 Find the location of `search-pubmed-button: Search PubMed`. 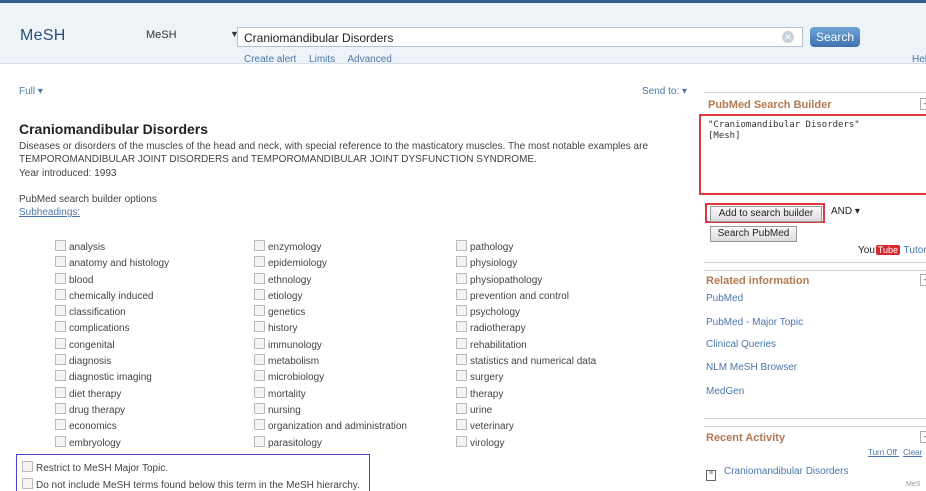

search-pubmed-button: Search PubMed is located at coordinates (753, 234).